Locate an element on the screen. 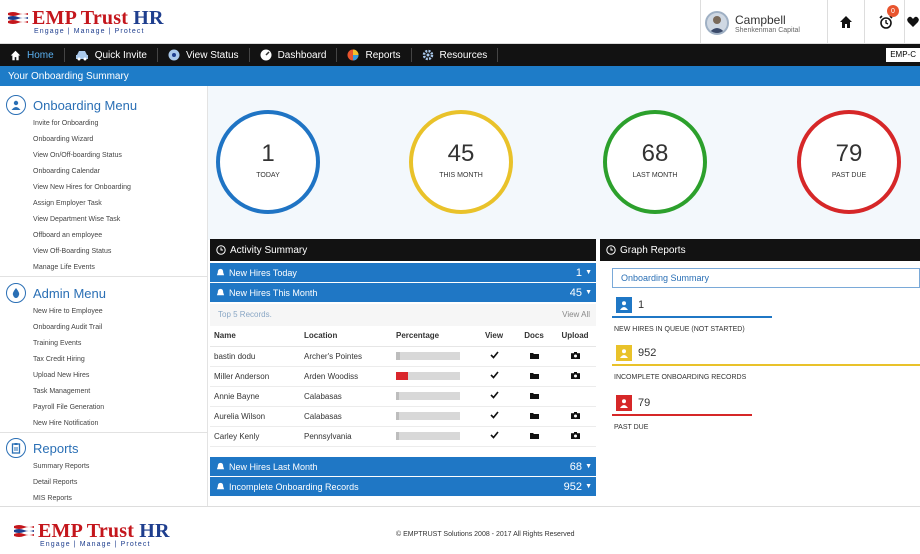 Image resolution: width=920 pixels, height=554 pixels. stat-this-month: 45 THIS MONTH is located at coordinates (461, 162).